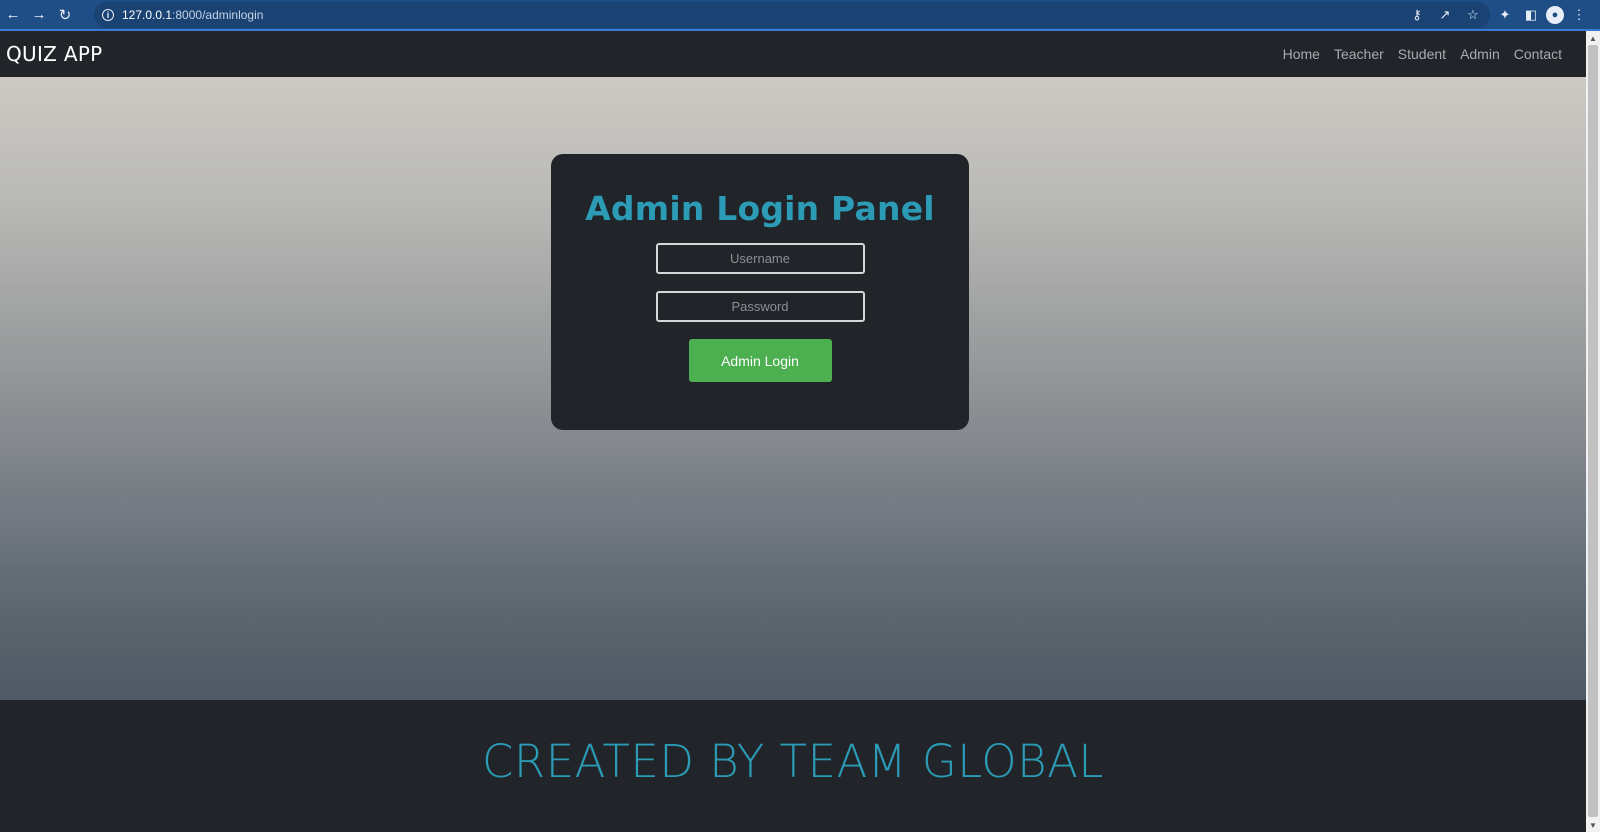  I want to click on scrollbar-thumb, so click(1593, 431).